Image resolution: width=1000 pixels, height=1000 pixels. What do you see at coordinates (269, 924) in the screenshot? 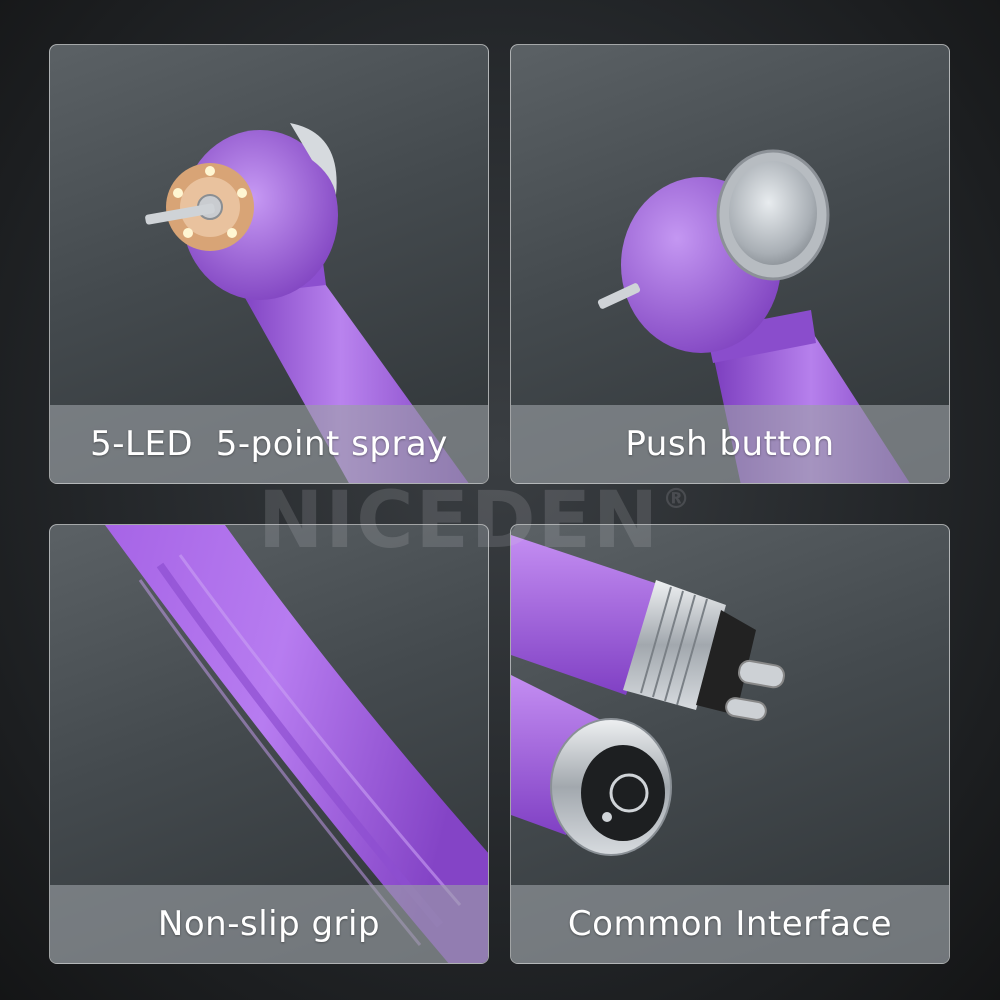
I see `caption-non-slip-grip: Non-slip grip` at bounding box center [269, 924].